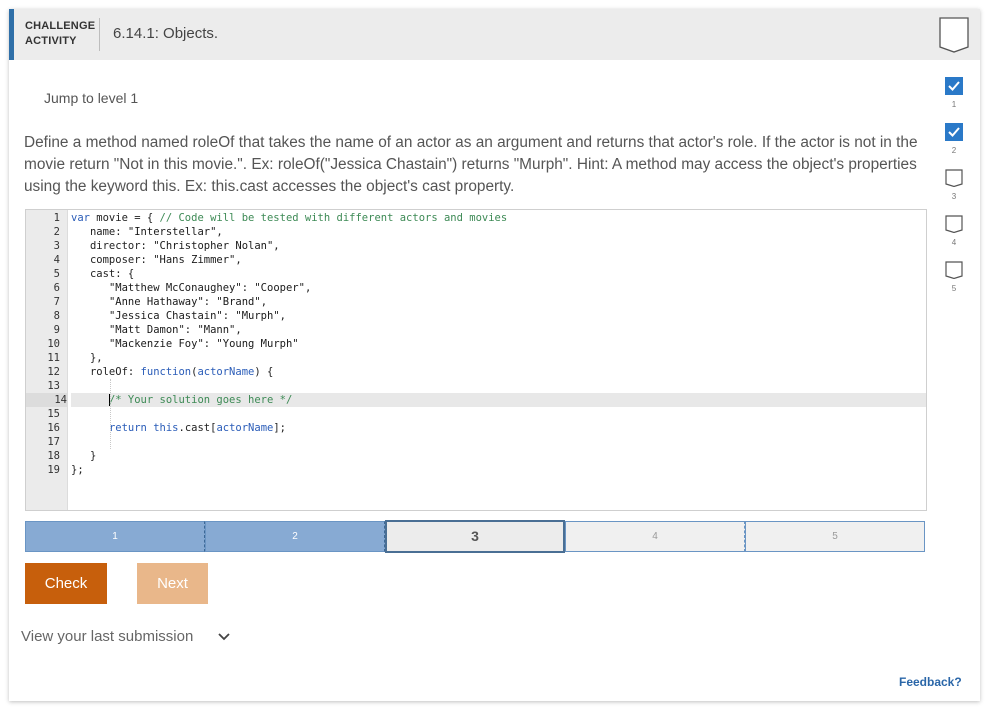 This screenshot has height=716, width=996. What do you see at coordinates (498, 456) in the screenshot?
I see `code-line: }` at bounding box center [498, 456].